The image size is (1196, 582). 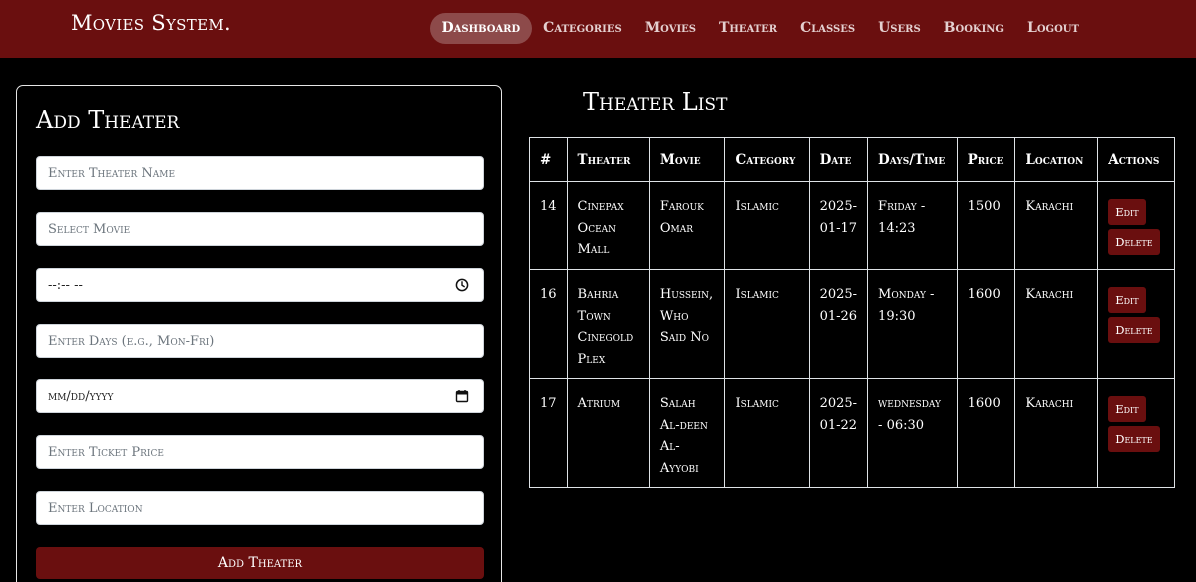 What do you see at coordinates (481, 28) in the screenshot?
I see `nav-dashboard: Dashboard` at bounding box center [481, 28].